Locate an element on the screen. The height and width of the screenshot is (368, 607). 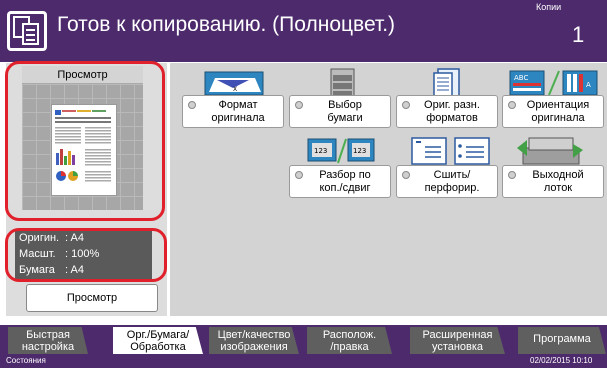
summary-paper: Бумага: A4 is located at coordinates (51, 270).